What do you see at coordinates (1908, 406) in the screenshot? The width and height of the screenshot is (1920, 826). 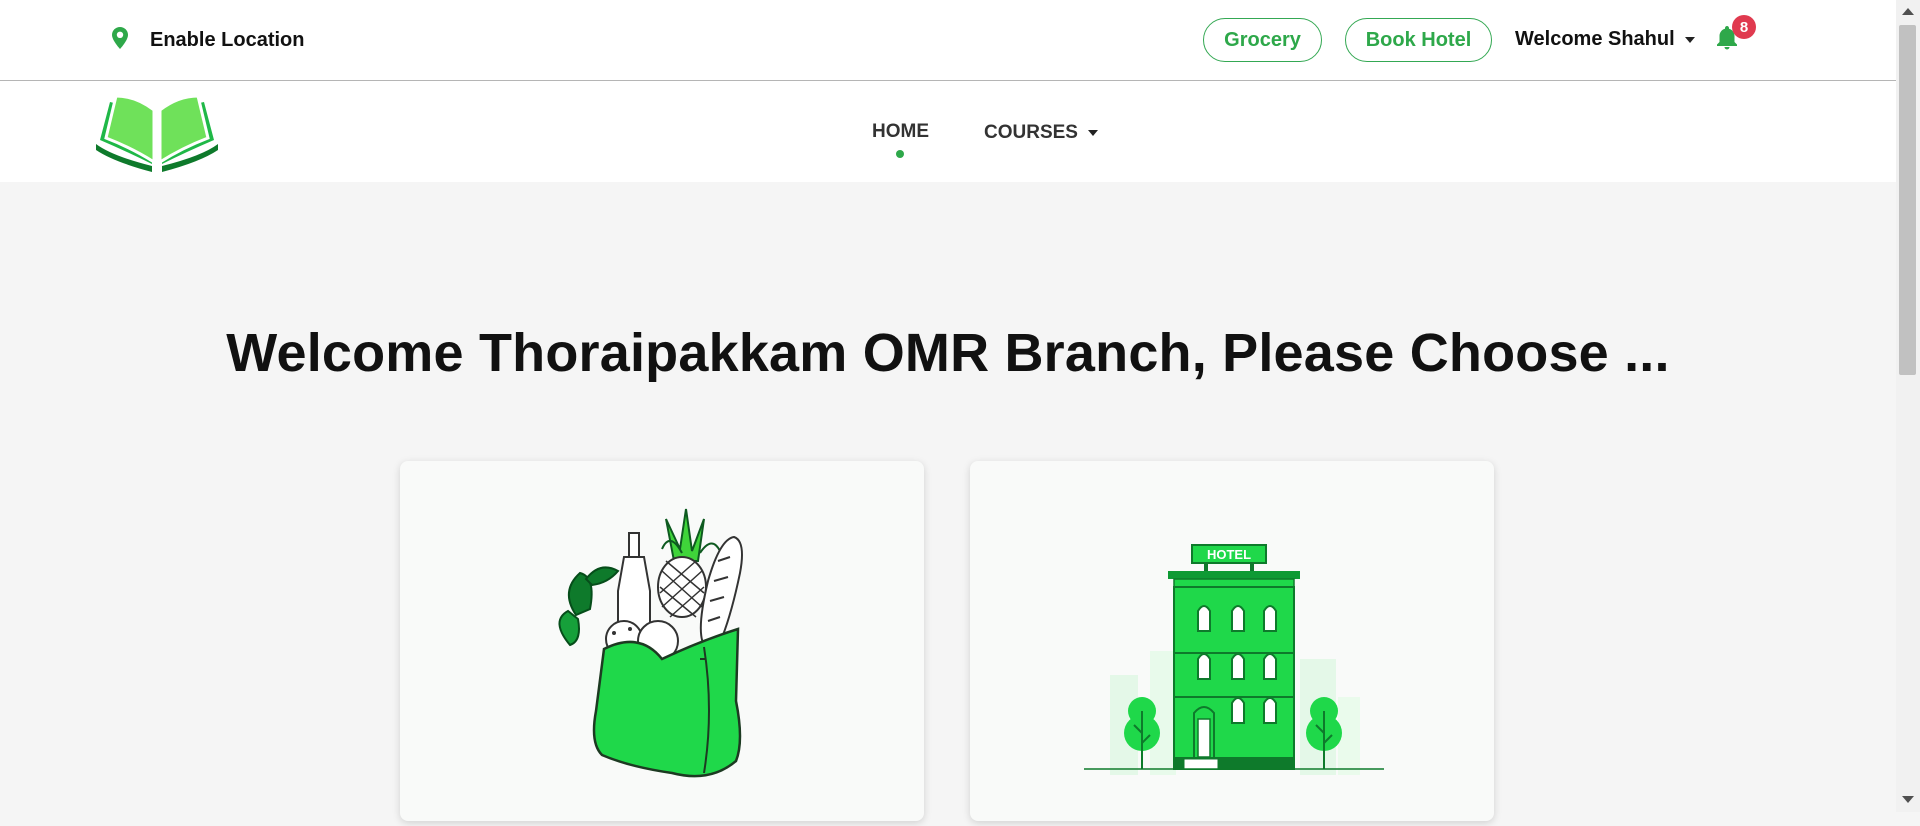 I see `page-scrollbar` at bounding box center [1908, 406].